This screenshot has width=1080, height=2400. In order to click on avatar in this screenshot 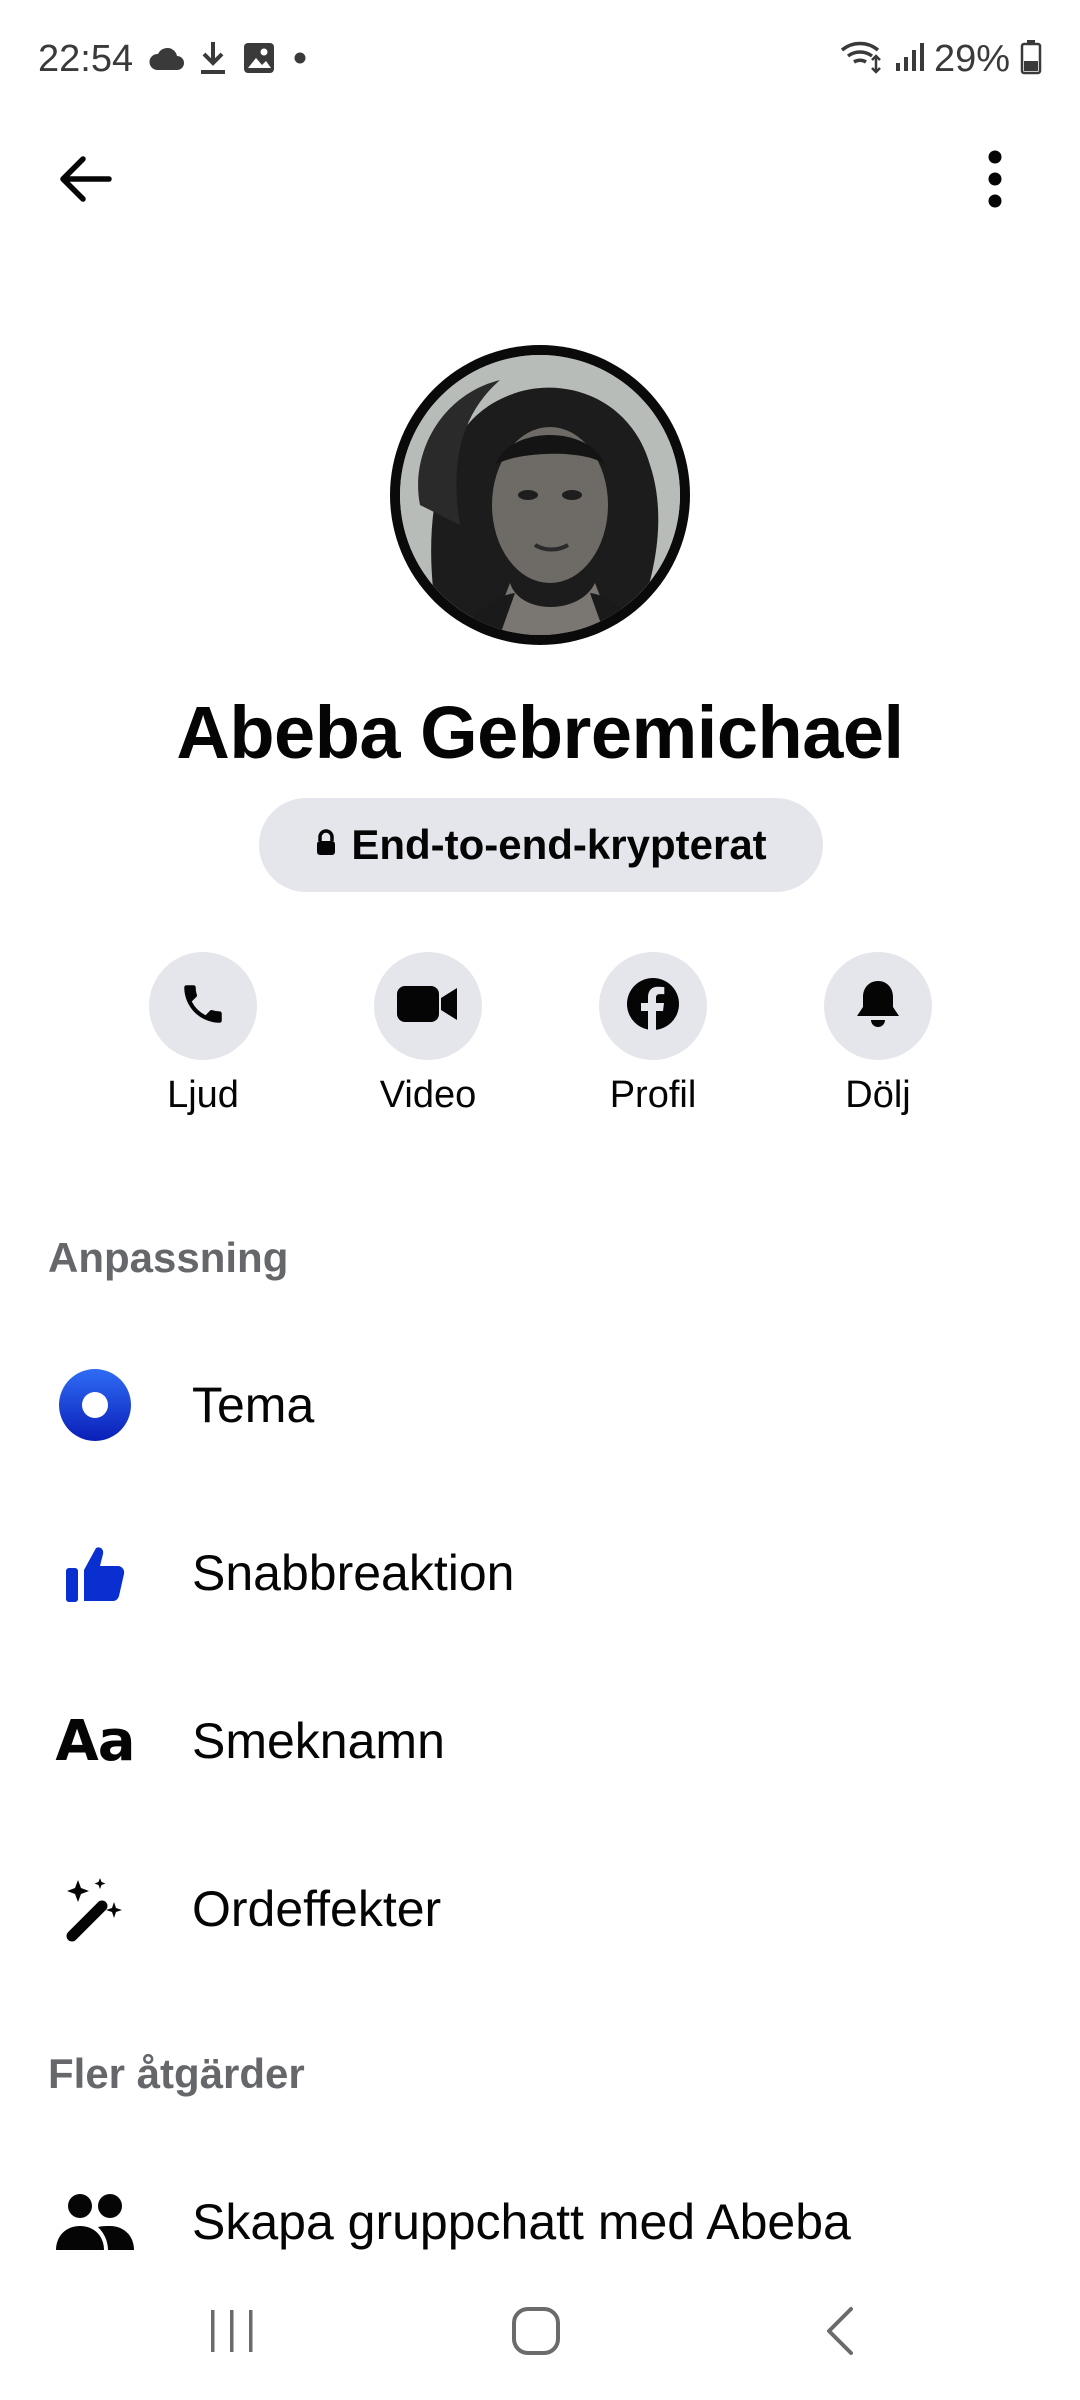, I will do `click(540, 495)`.